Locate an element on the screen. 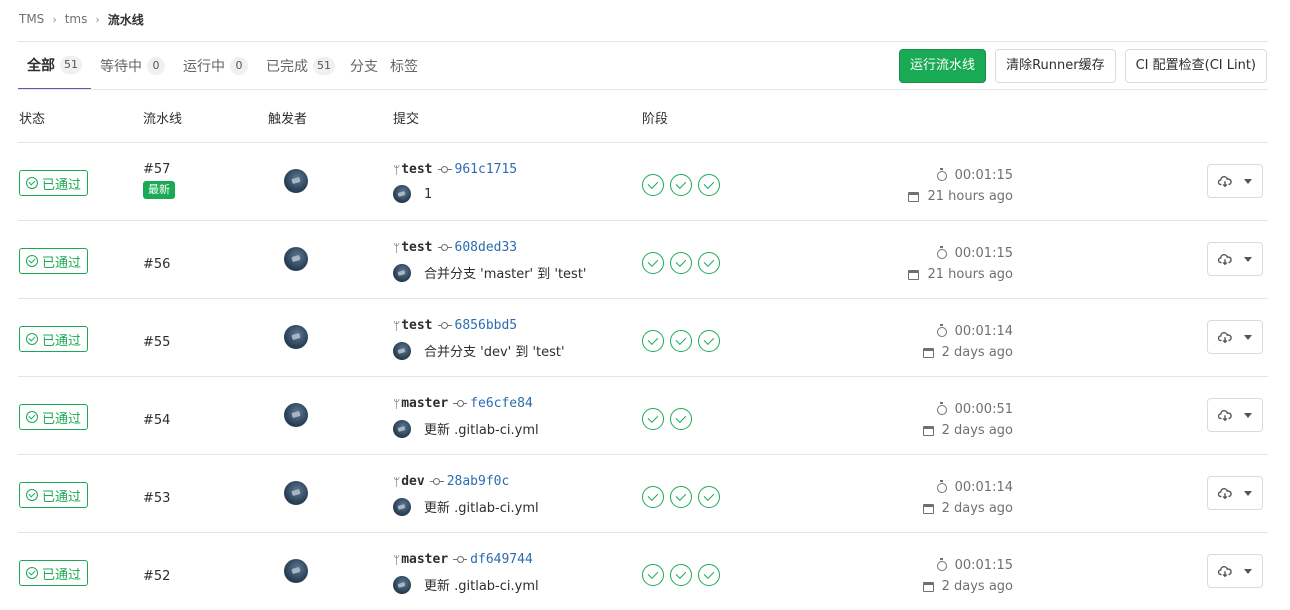  commit-info: 合并分支 'master' 到 'test' is located at coordinates (490, 272).